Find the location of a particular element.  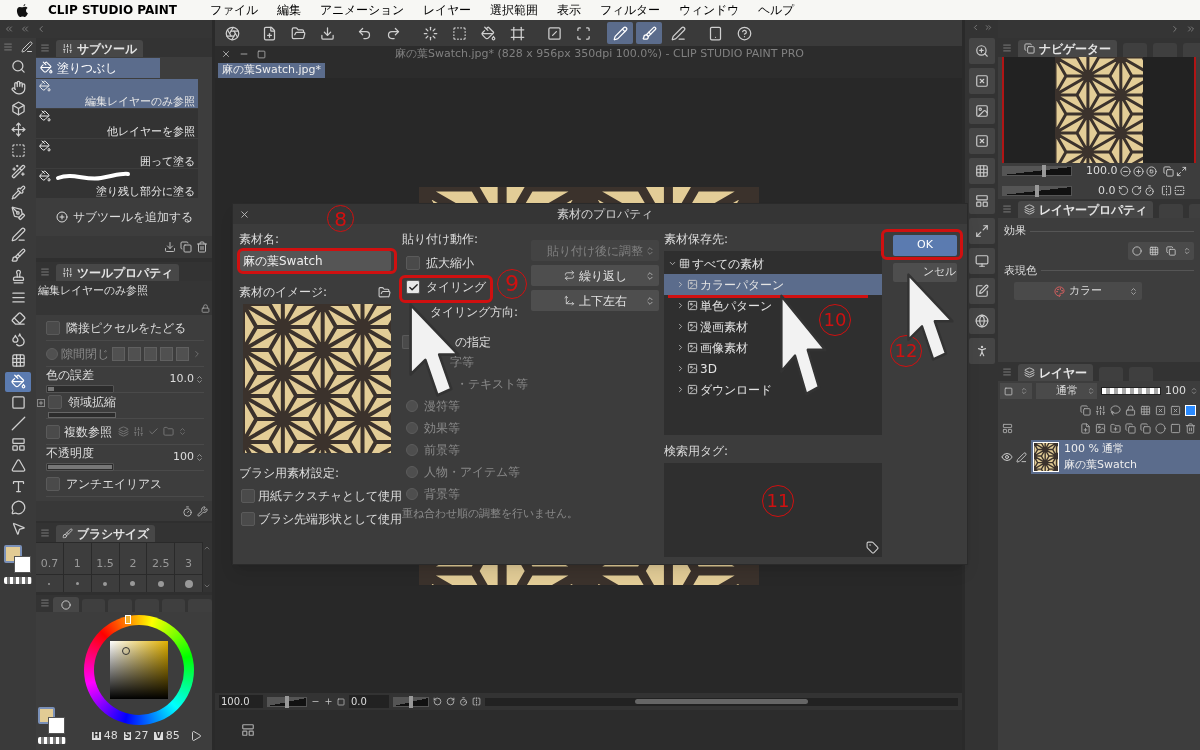

option-label: 字等 is located at coordinates (462, 362).